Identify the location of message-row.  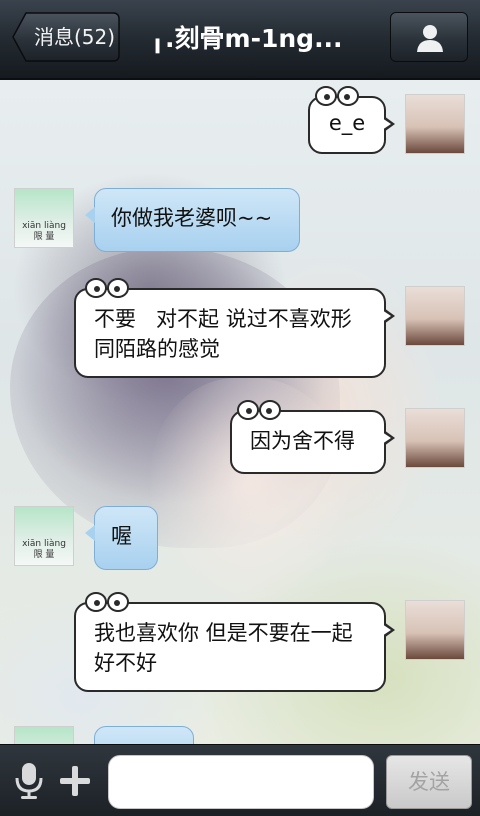
(240, 733).